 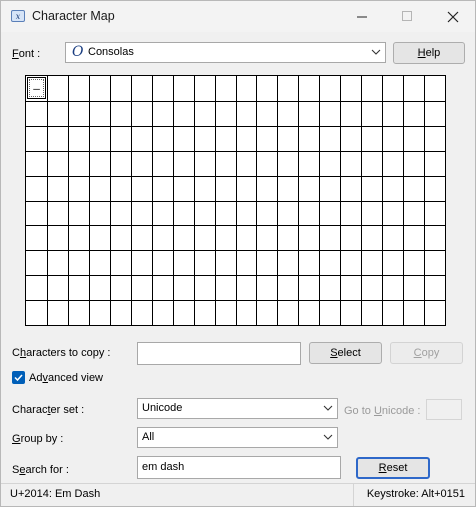 I want to click on group-by-dropdown: All, so click(x=237, y=437).